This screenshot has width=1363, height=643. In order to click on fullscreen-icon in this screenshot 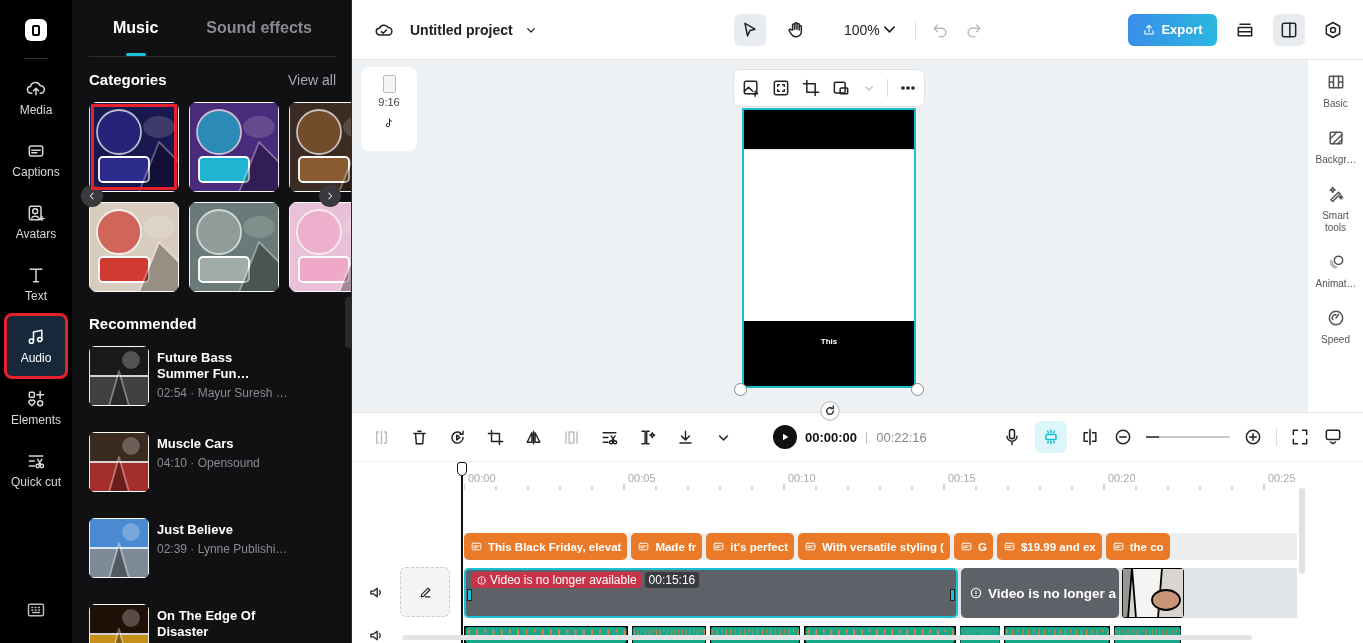, I will do `click(1300, 437)`.